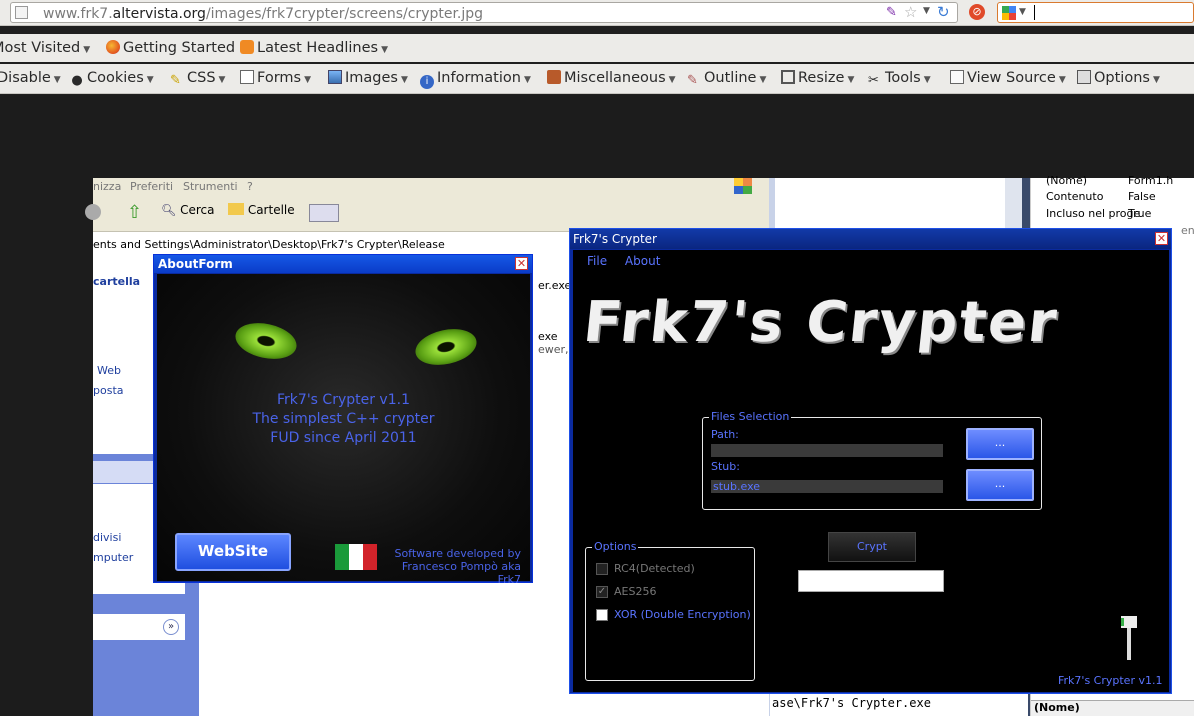 This screenshot has width=1194, height=716. Describe the element at coordinates (597, 261) in the screenshot. I see `menu-file: File` at that location.